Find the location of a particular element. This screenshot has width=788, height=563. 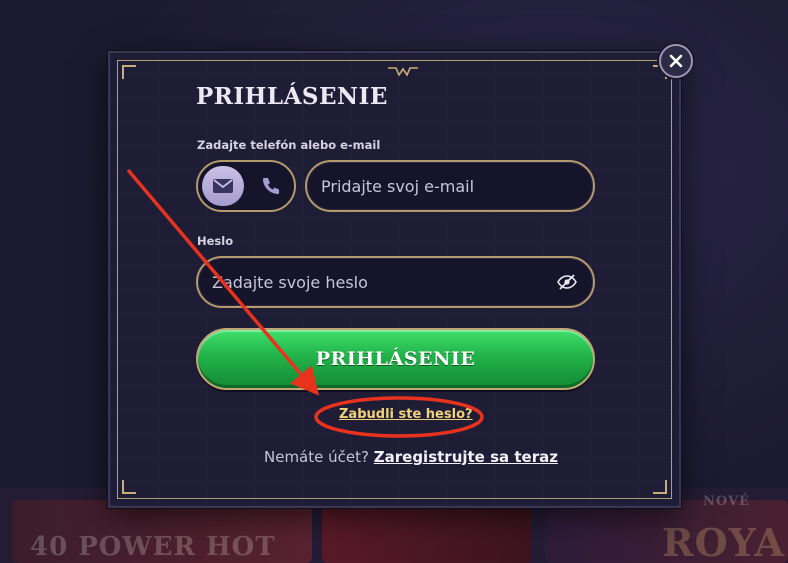

forgot-password-link: Zabudli ste heslo? is located at coordinates (406, 414).